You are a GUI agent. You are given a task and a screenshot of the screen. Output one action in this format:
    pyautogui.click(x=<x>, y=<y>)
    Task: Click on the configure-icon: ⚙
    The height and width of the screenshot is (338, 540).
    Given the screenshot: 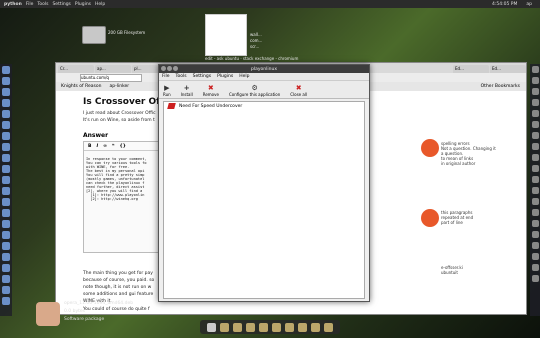 What is the action you would take?
    pyautogui.click(x=254, y=88)
    